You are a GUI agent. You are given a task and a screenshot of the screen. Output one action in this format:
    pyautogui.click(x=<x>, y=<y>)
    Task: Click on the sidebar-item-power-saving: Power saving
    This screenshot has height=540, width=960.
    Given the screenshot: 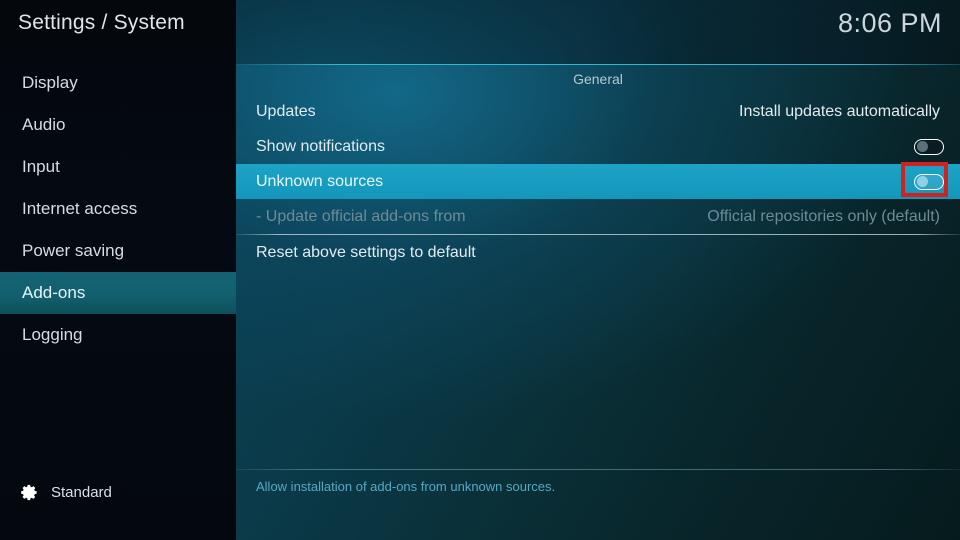 What is the action you would take?
    pyautogui.click(x=118, y=251)
    